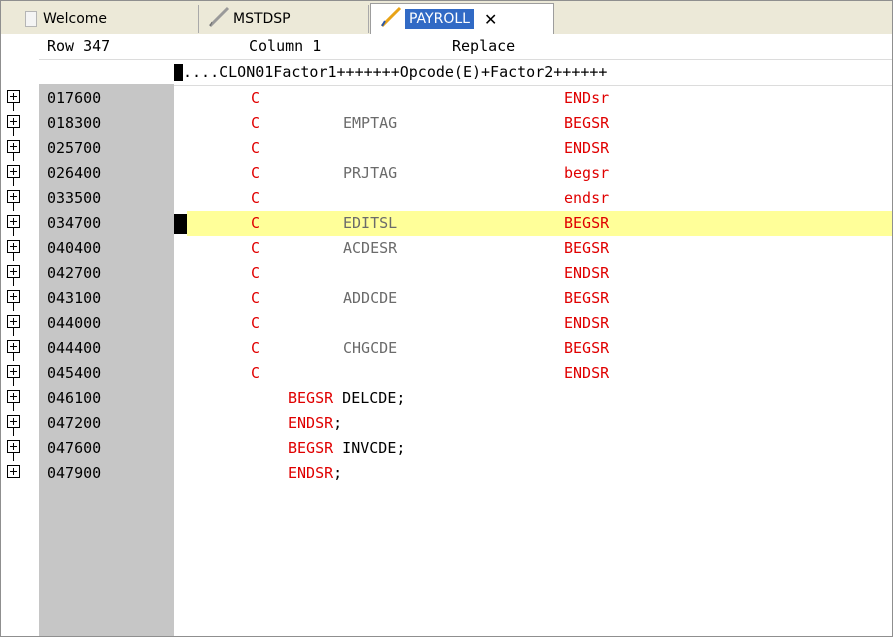 The width and height of the screenshot is (893, 637). What do you see at coordinates (446, 298) in the screenshot?
I see `source-line: 043100 C ADDCDE BEGSR` at bounding box center [446, 298].